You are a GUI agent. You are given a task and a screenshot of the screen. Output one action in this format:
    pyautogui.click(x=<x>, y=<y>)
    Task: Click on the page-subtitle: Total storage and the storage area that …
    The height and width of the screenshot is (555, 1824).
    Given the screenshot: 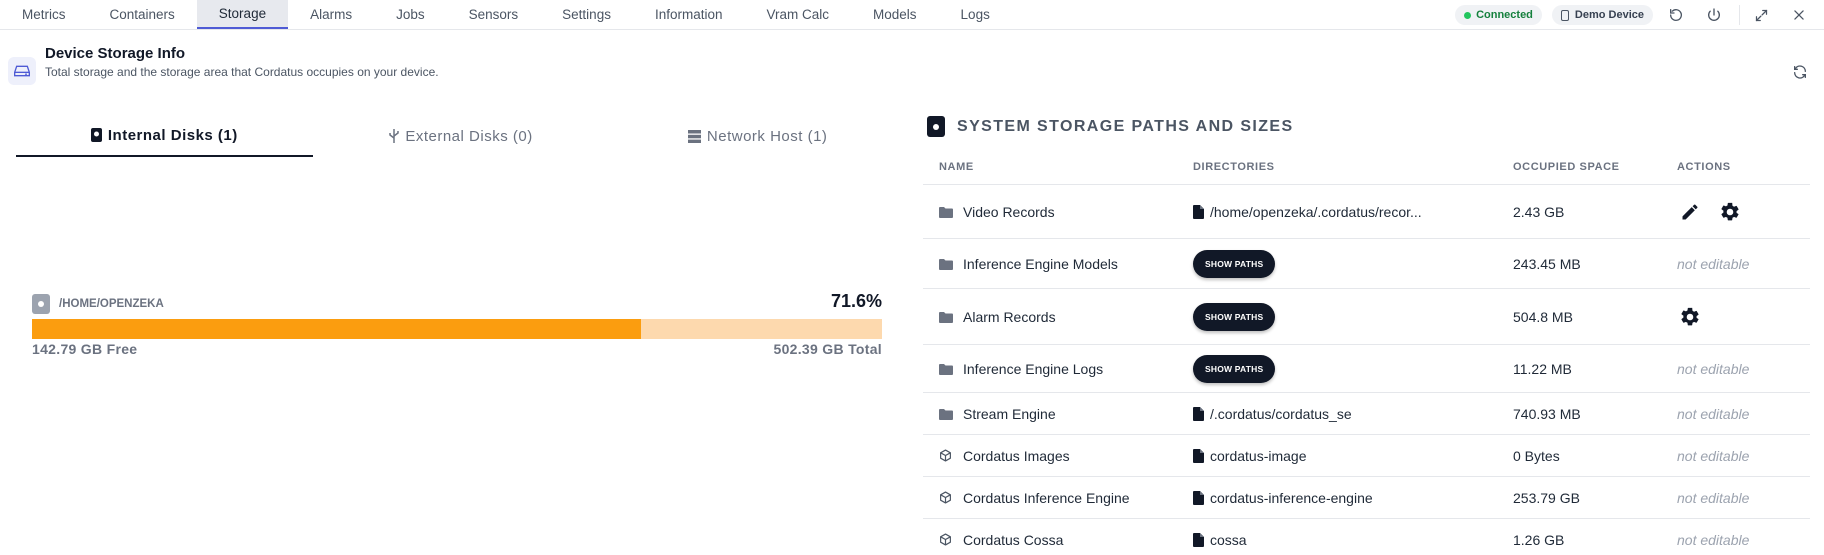 What is the action you would take?
    pyautogui.click(x=242, y=72)
    